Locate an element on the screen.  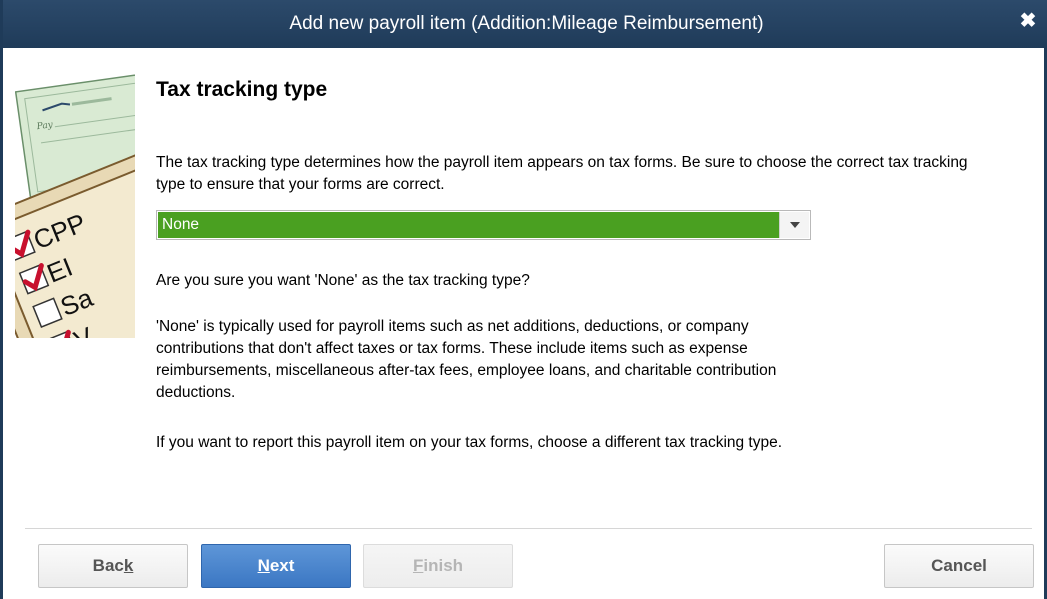
back-label-mnemonic: k is located at coordinates (128, 565).